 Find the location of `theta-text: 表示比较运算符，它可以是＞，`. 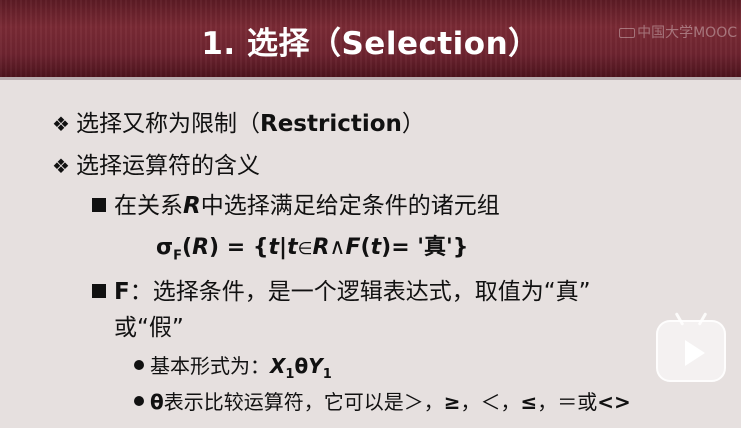

theta-text: 表示比较运算符，它可以是＞， is located at coordinates (303, 402).